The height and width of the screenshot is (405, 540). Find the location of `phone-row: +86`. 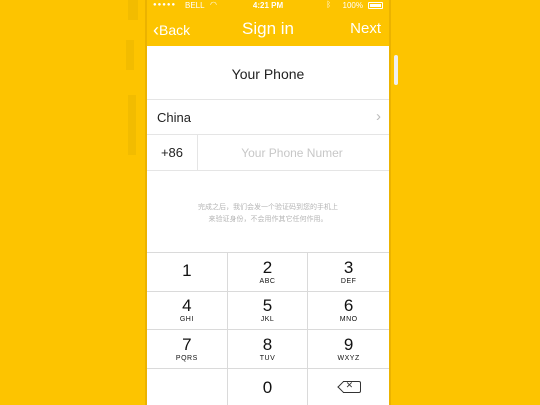

phone-row: +86 is located at coordinates (268, 153).